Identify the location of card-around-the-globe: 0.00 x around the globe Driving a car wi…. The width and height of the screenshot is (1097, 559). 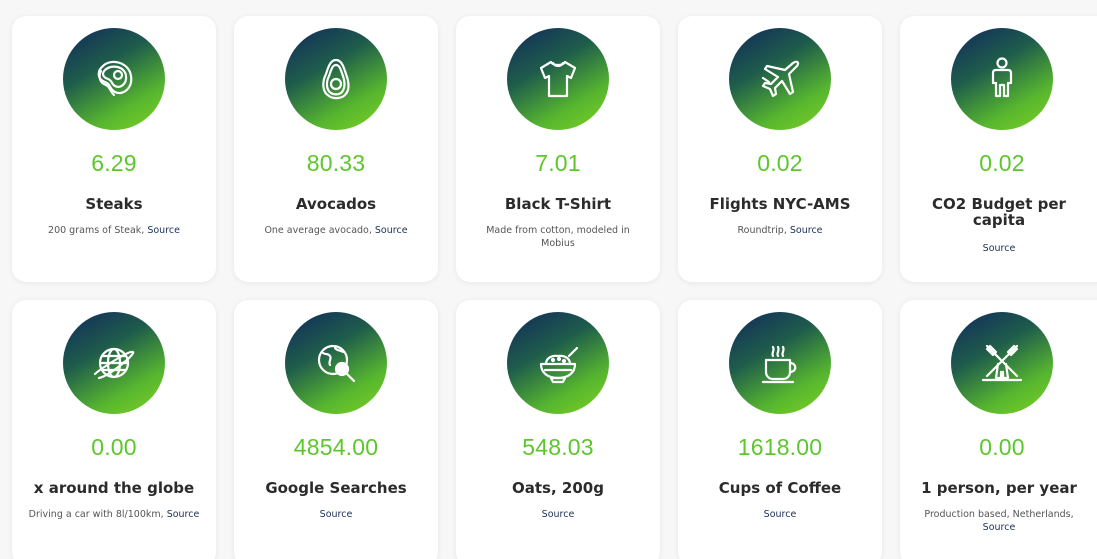
(114, 429).